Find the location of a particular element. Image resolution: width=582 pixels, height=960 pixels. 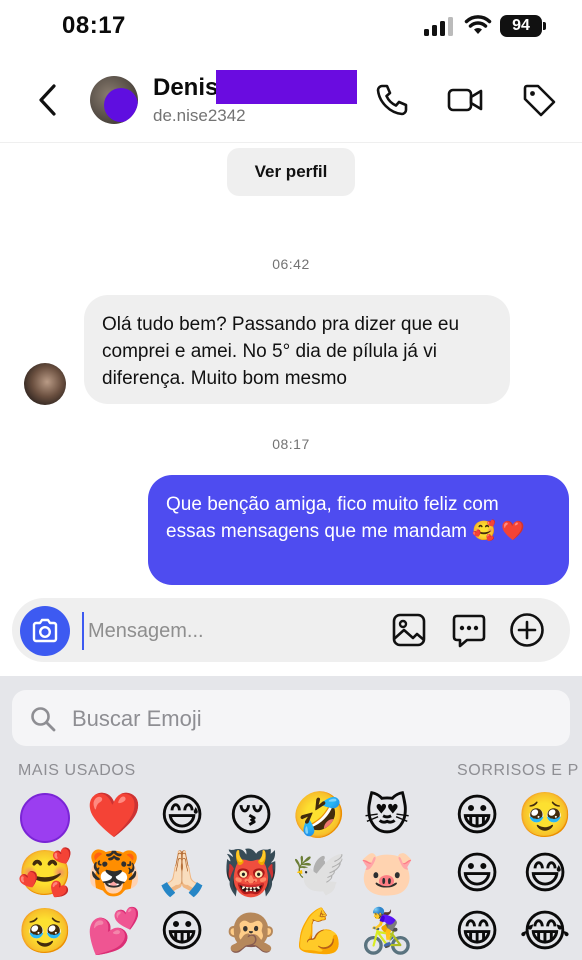

tag-icon is located at coordinates (539, 100).